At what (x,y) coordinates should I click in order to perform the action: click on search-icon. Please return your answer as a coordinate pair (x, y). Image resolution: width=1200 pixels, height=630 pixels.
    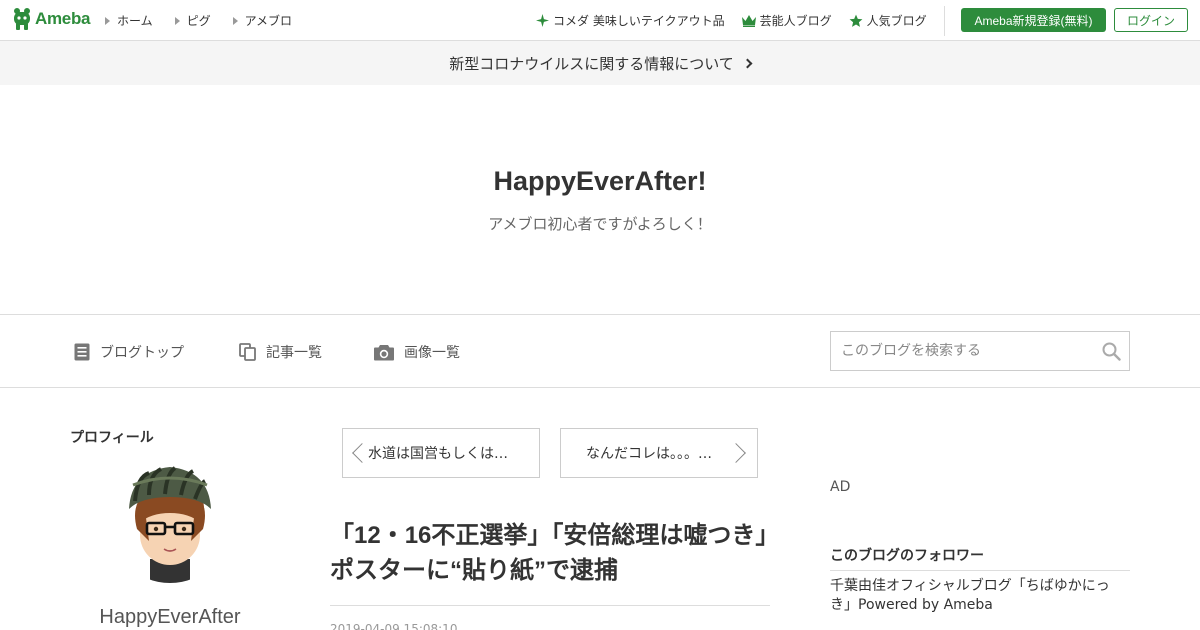
    Looking at the image, I should click on (1111, 351).